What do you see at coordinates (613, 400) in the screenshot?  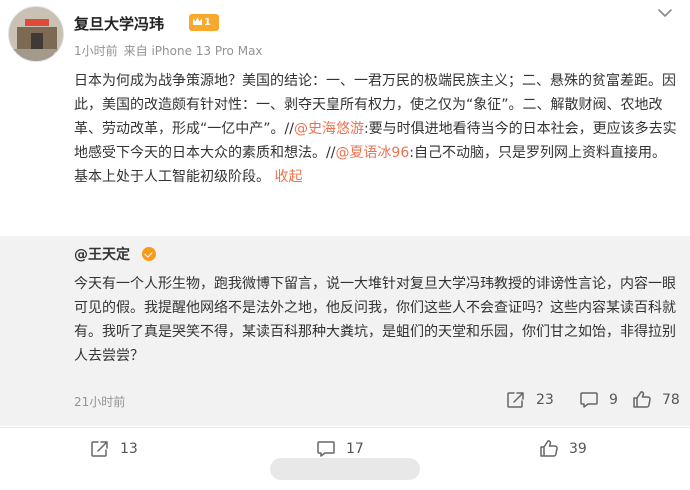 I see `comment-count: 9` at bounding box center [613, 400].